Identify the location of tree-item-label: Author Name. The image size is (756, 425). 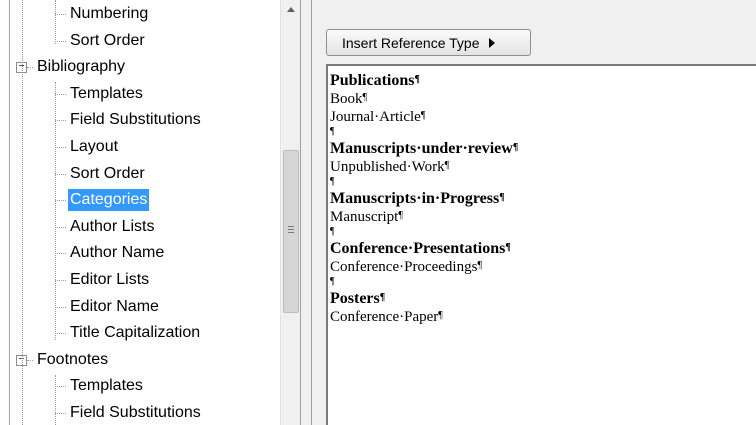
(117, 253).